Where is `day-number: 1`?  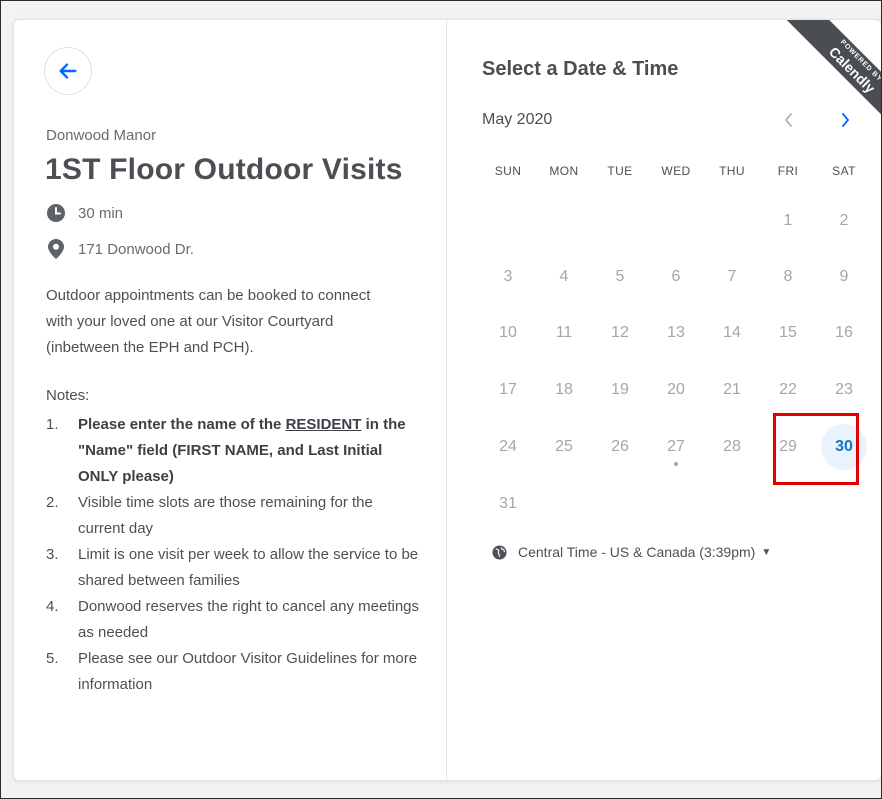
day-number: 1 is located at coordinates (788, 220).